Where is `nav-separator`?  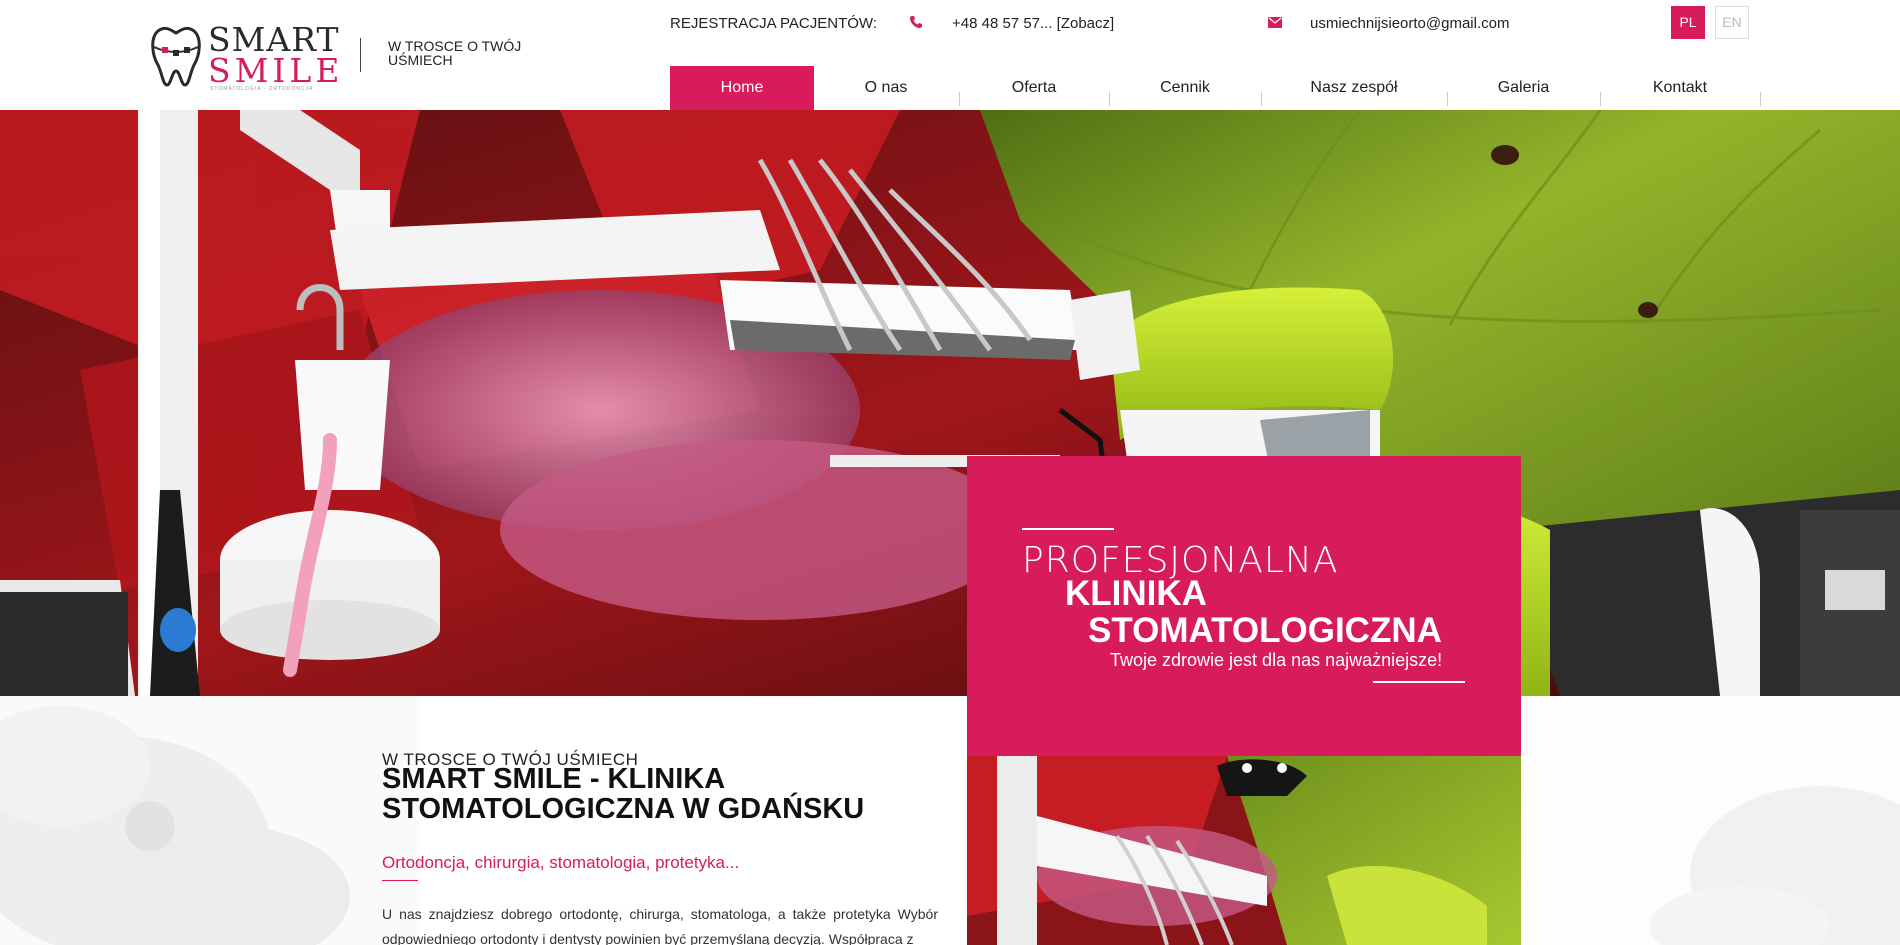
nav-separator is located at coordinates (1760, 99).